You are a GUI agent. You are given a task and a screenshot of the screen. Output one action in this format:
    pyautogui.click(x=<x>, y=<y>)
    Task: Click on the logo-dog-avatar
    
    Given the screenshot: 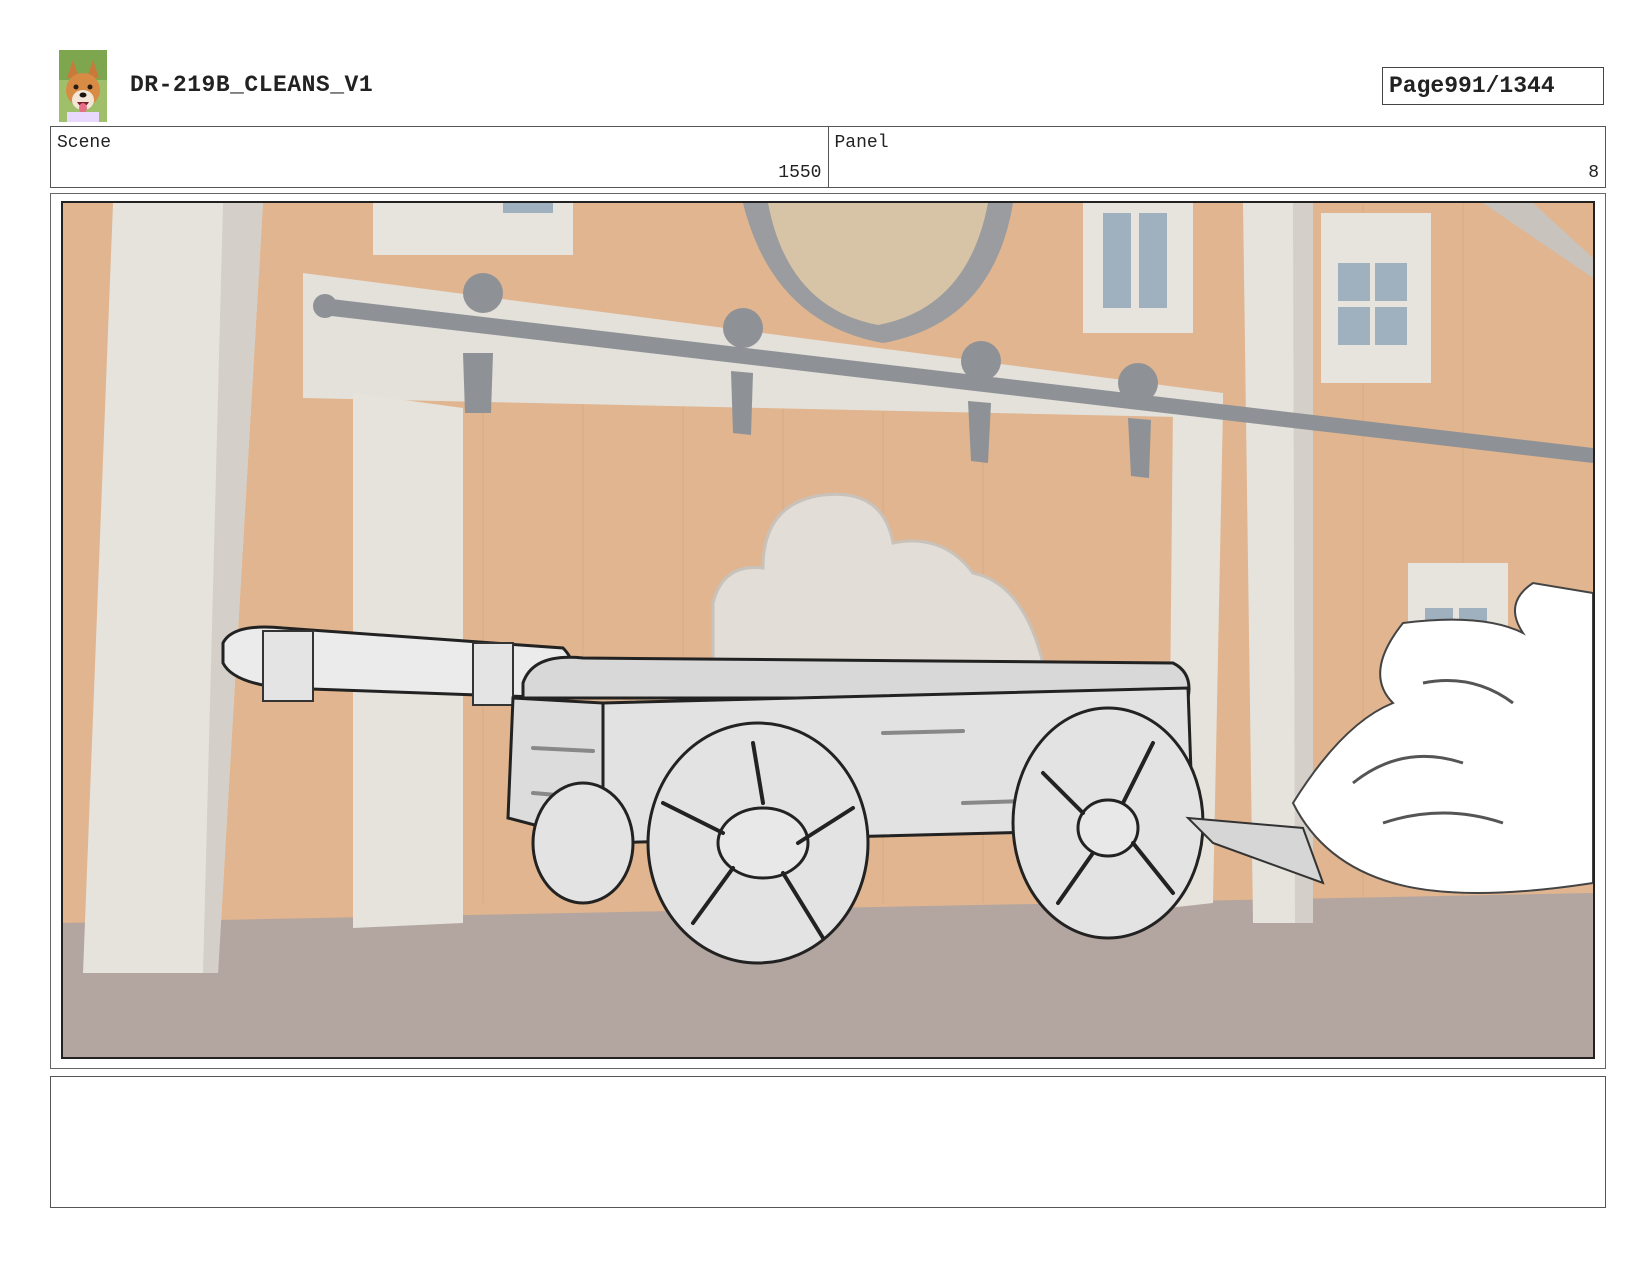 What is the action you would take?
    pyautogui.click(x=83, y=86)
    